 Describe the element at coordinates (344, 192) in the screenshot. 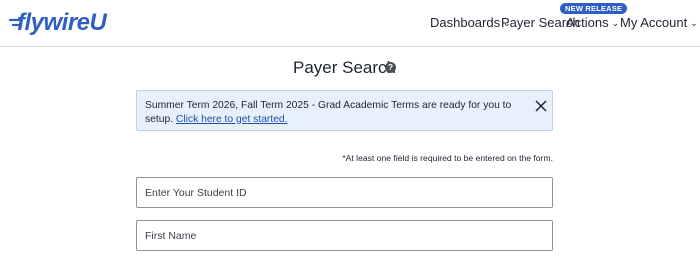

I see `student-id-input` at that location.